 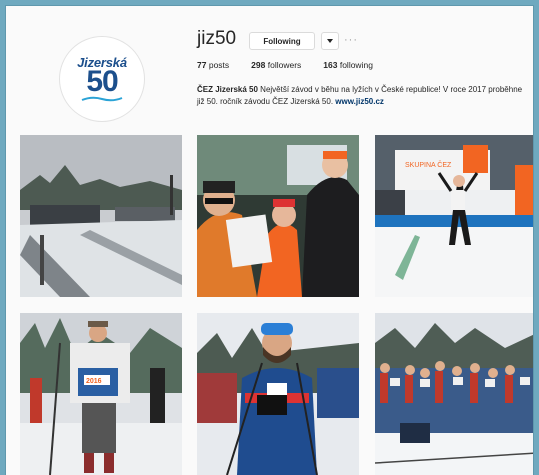 What do you see at coordinates (348, 65) in the screenshot?
I see `following-stat: 163 following` at bounding box center [348, 65].